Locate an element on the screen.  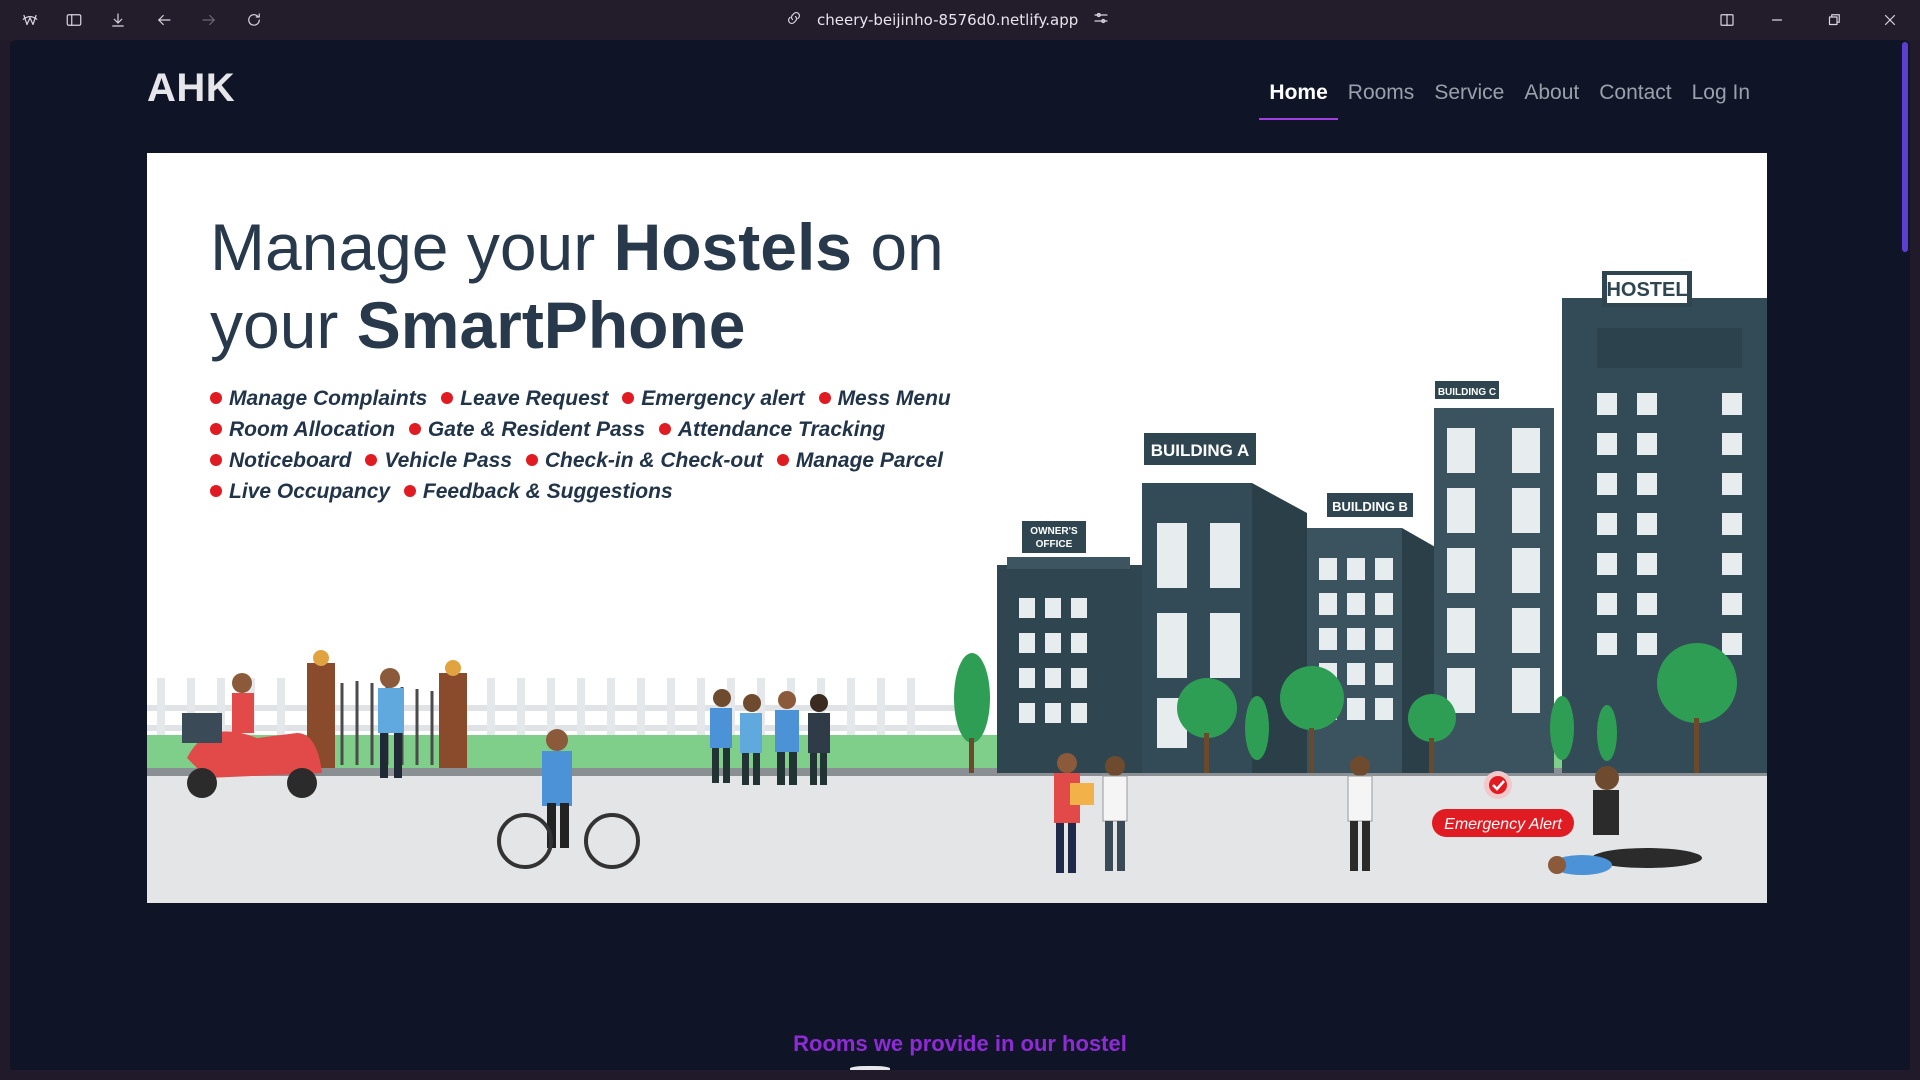
hostel-sign: HOSTEL is located at coordinates (1646, 290).